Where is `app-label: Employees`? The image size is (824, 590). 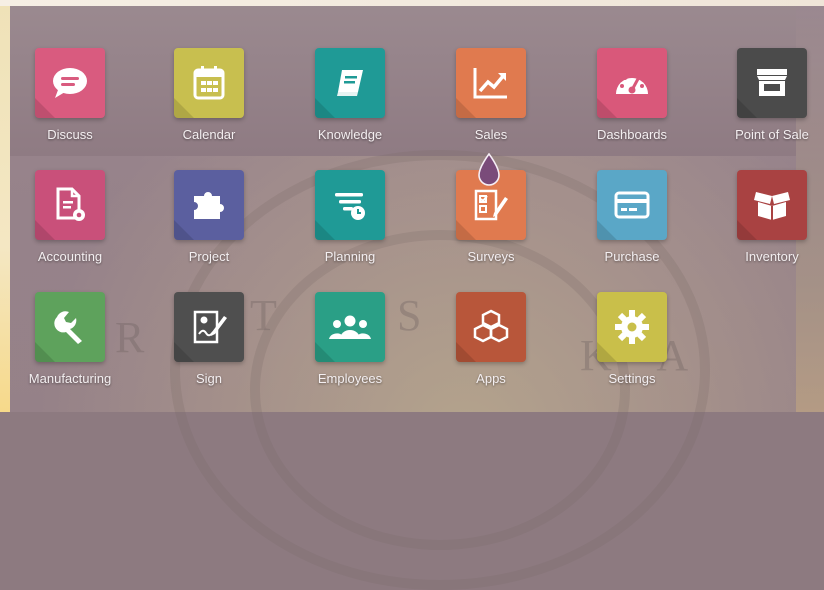 app-label: Employees is located at coordinates (350, 378).